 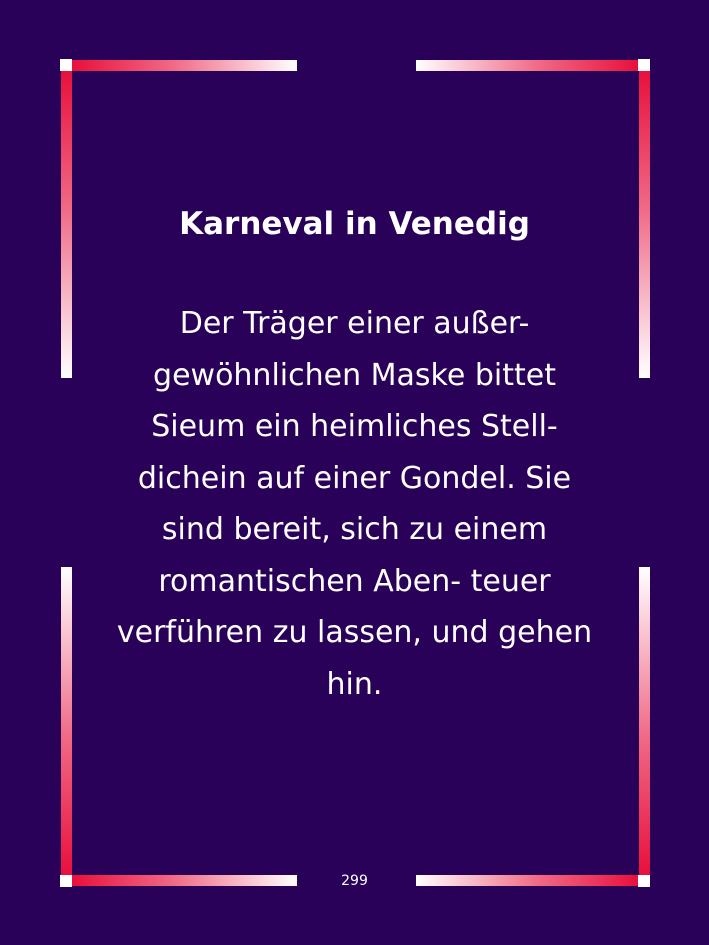 I want to click on frame-bar-left-lower, so click(x=66, y=721).